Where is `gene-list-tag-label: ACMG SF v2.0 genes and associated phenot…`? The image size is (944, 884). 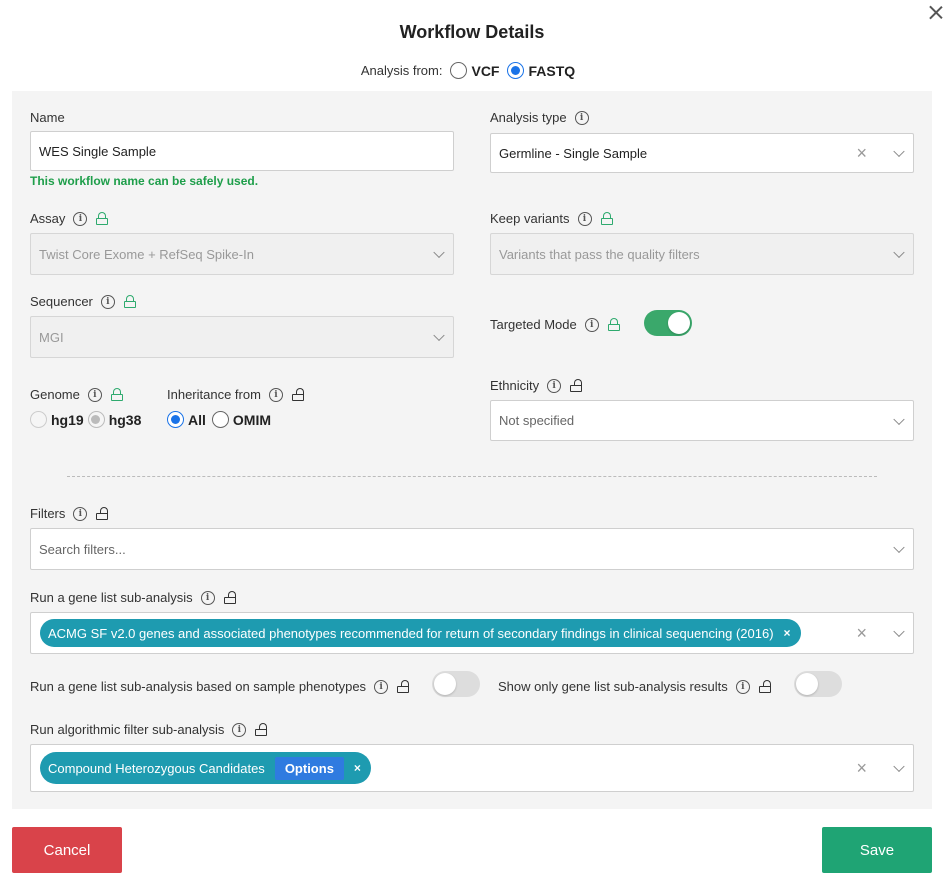 gene-list-tag-label: ACMG SF v2.0 genes and associated phenot… is located at coordinates (411, 633).